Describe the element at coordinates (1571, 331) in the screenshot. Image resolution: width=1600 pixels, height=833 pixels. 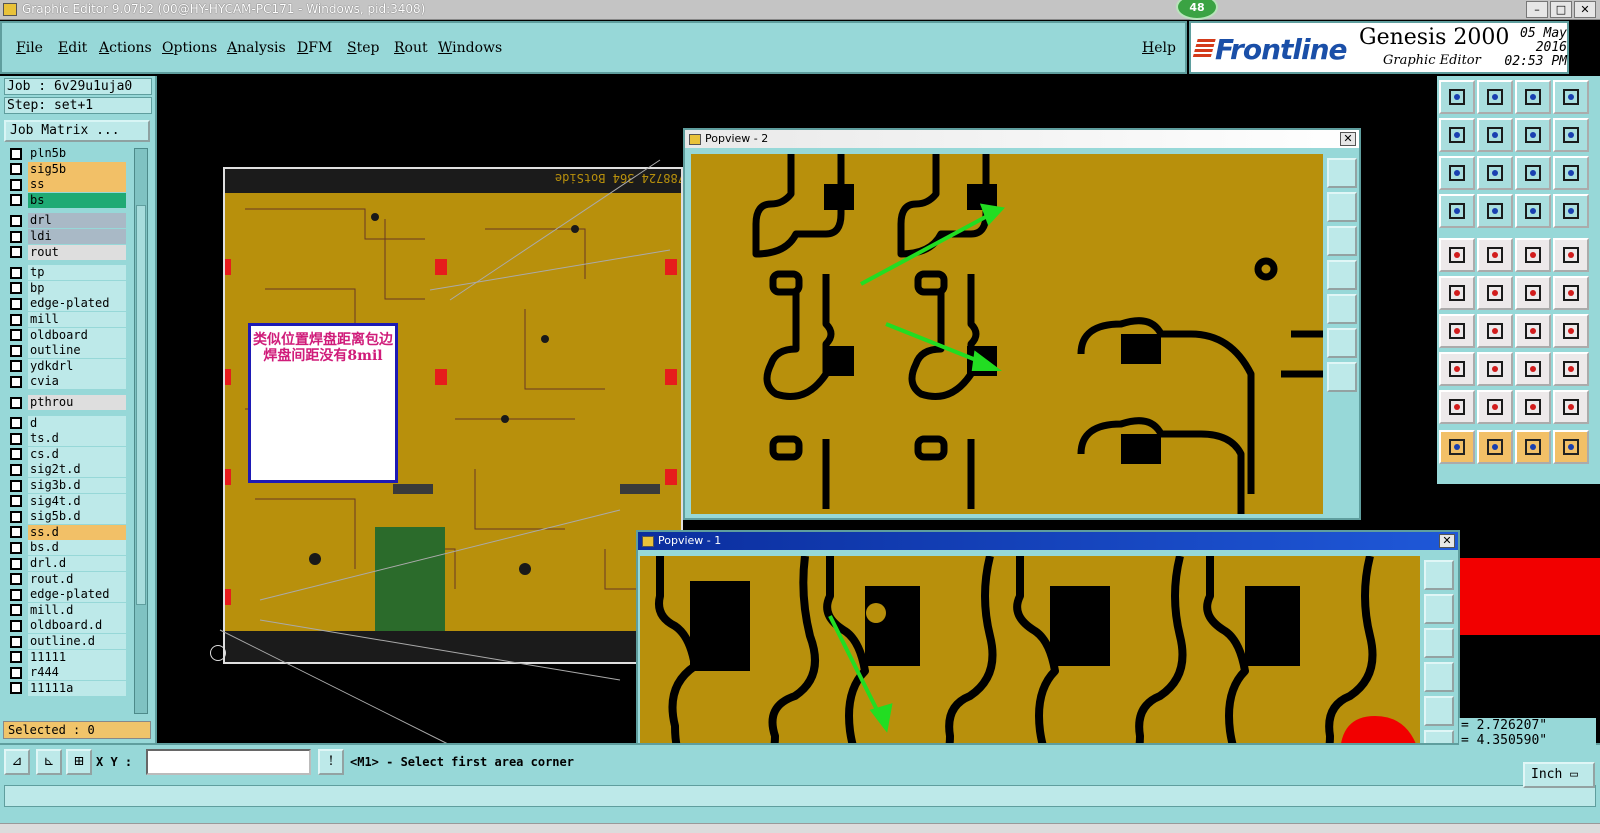
I see `flip-icon` at that location.